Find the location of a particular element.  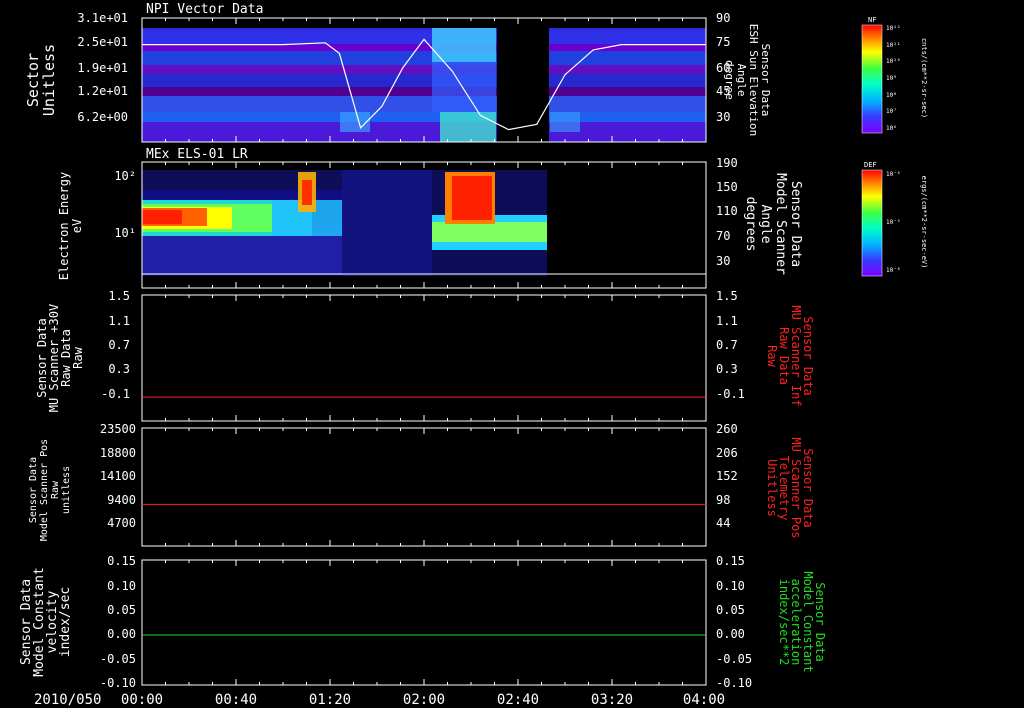

vel-ytick-left: 0.00 is located at coordinates (121, 634).